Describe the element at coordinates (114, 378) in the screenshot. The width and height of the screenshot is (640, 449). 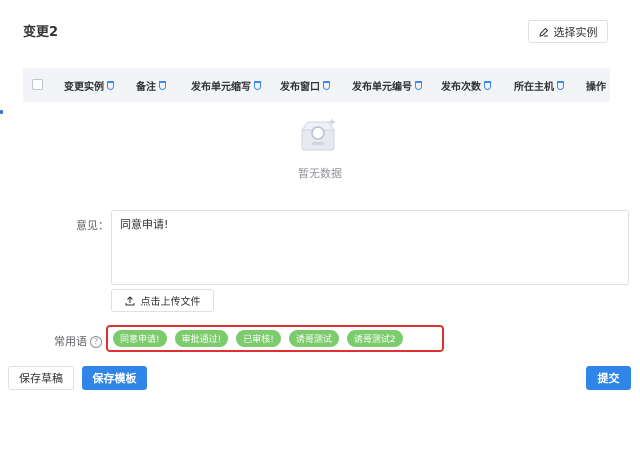
I see `save-template-button: 保存模板` at that location.